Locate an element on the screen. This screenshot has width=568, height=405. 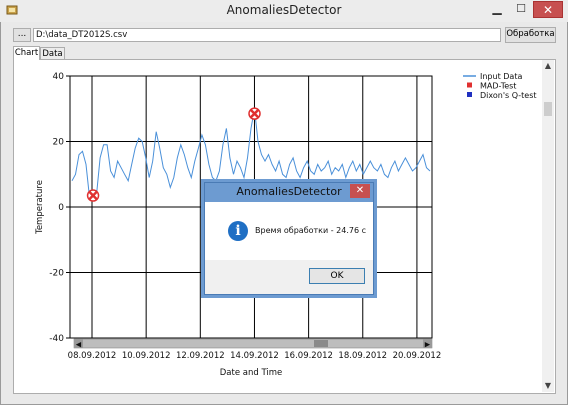
x-tick-label: 10.09.2012 is located at coordinates (146, 356).